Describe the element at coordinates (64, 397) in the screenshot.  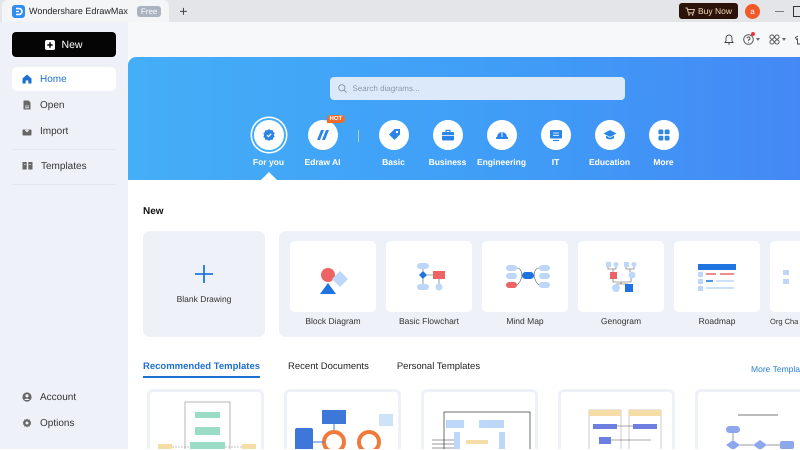
I see `sidebar-item: Account` at that location.